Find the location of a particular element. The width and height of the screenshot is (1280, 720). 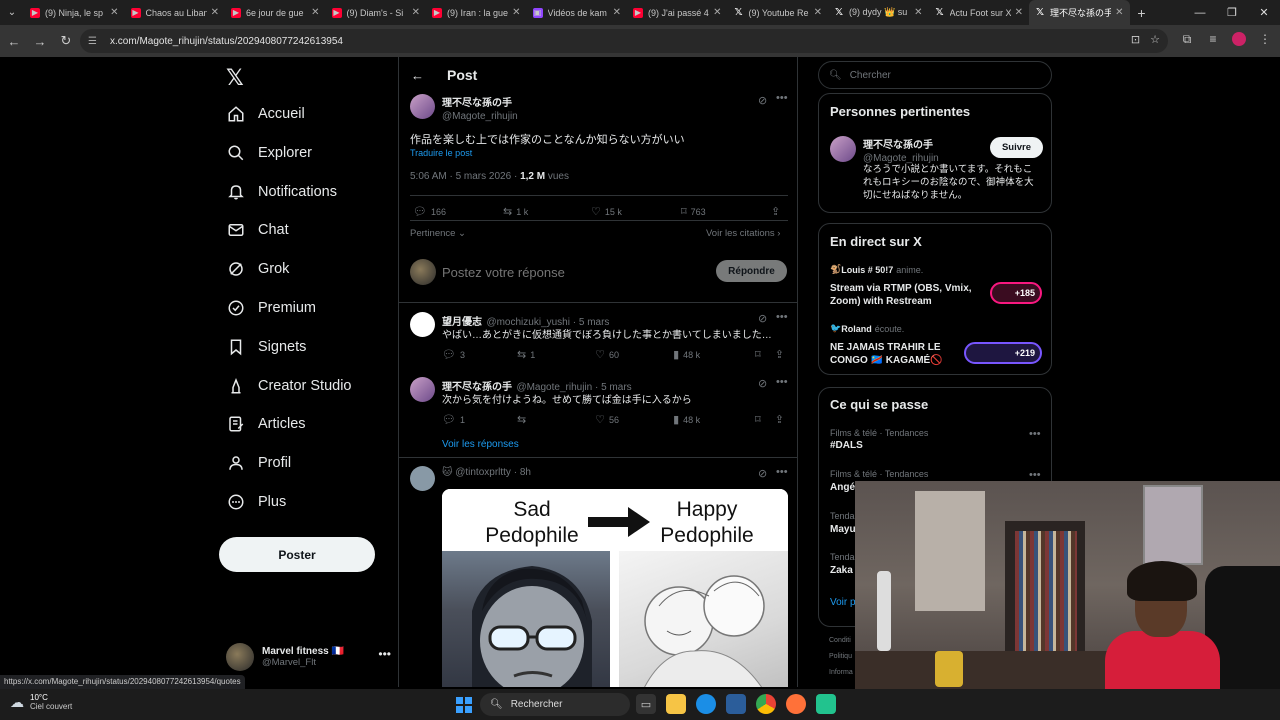

taskbar-search: 🔍︎ Rechercher is located at coordinates (555, 704).